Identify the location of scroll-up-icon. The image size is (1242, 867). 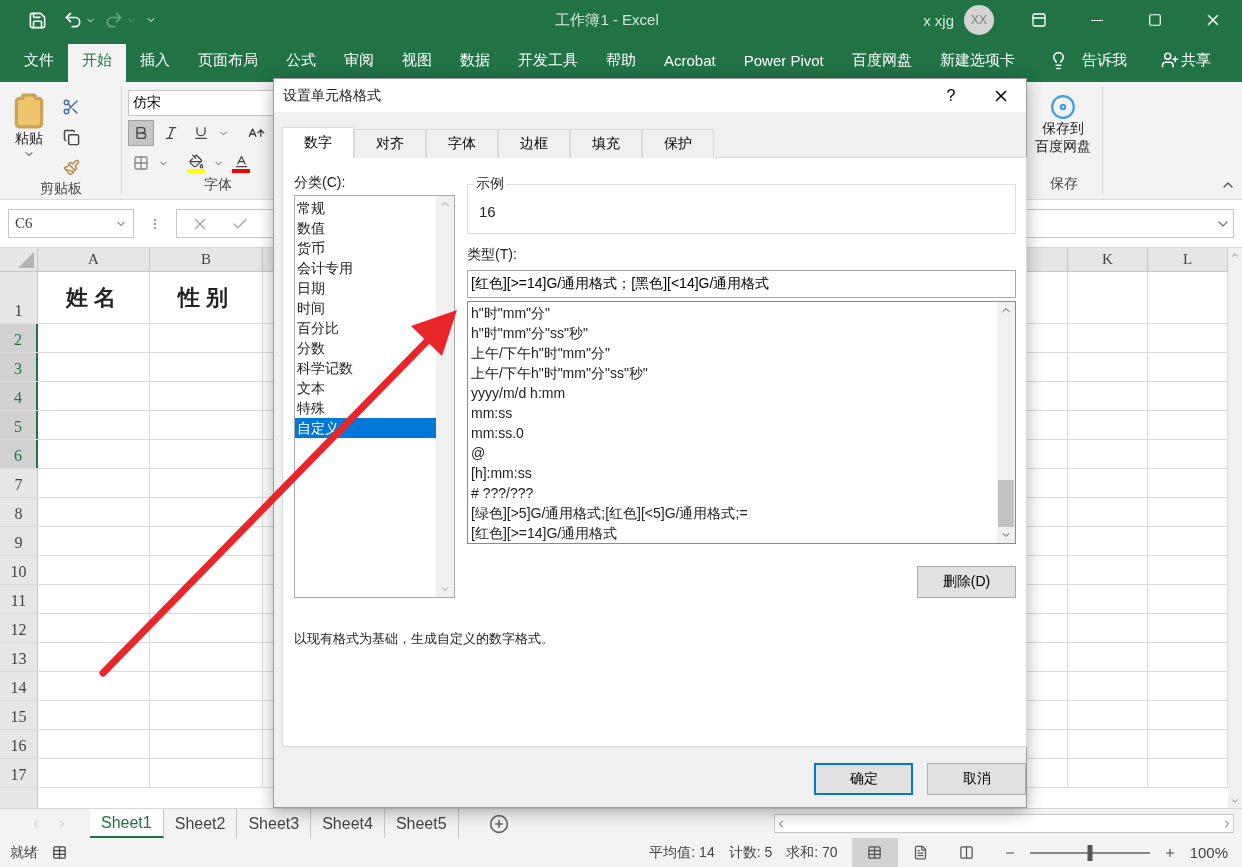
(1235, 255).